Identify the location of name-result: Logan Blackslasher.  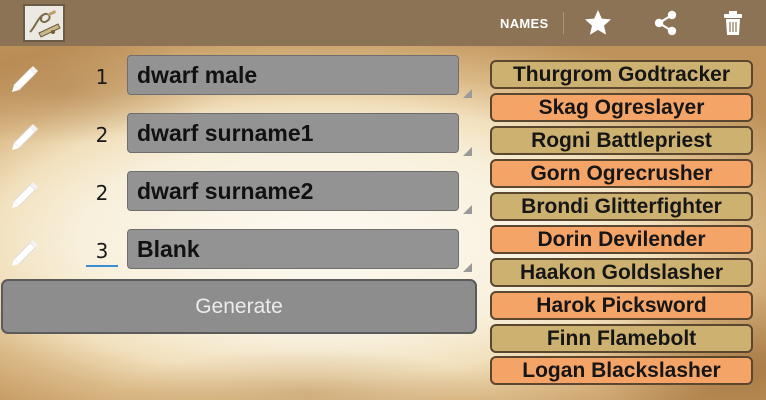
(621, 370).